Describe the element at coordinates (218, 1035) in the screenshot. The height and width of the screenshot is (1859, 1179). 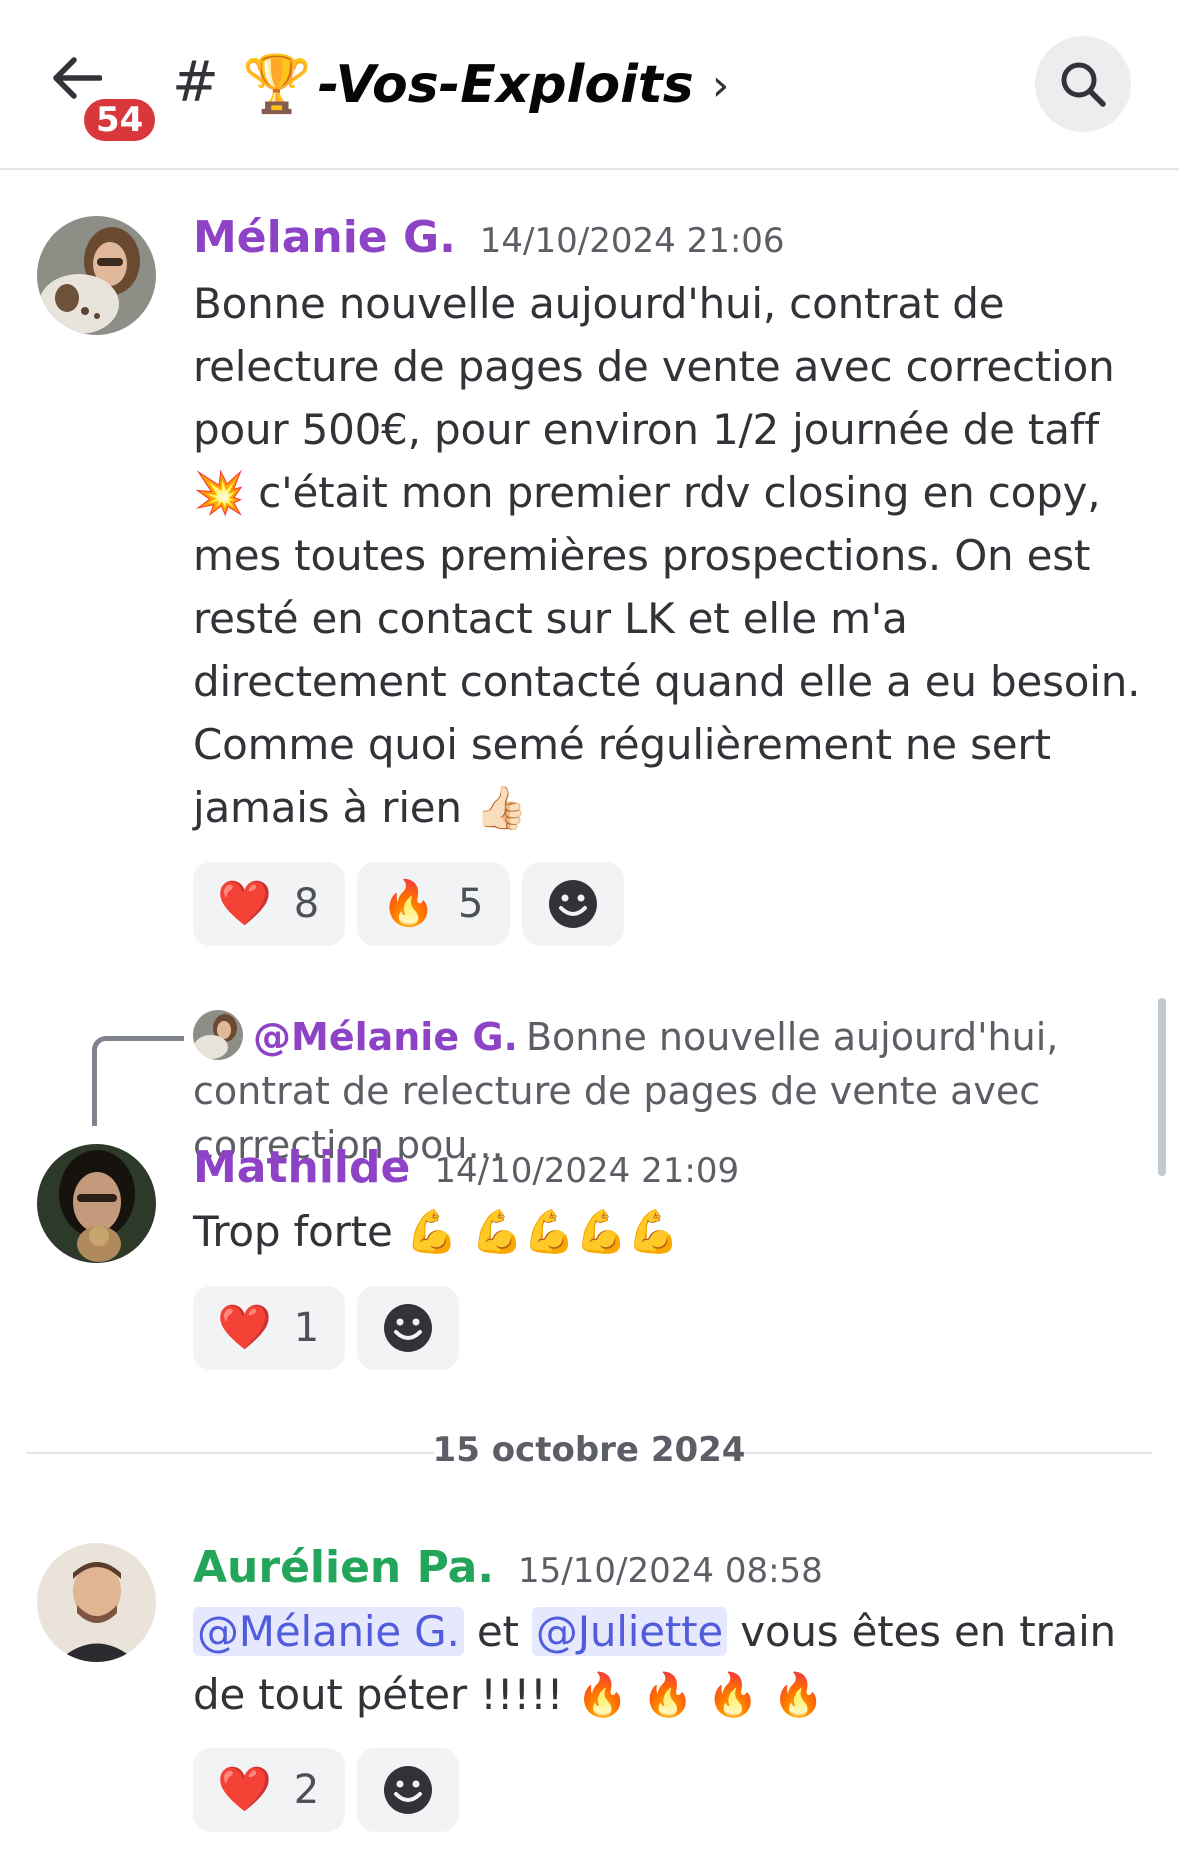
I see `reply-avatar` at that location.